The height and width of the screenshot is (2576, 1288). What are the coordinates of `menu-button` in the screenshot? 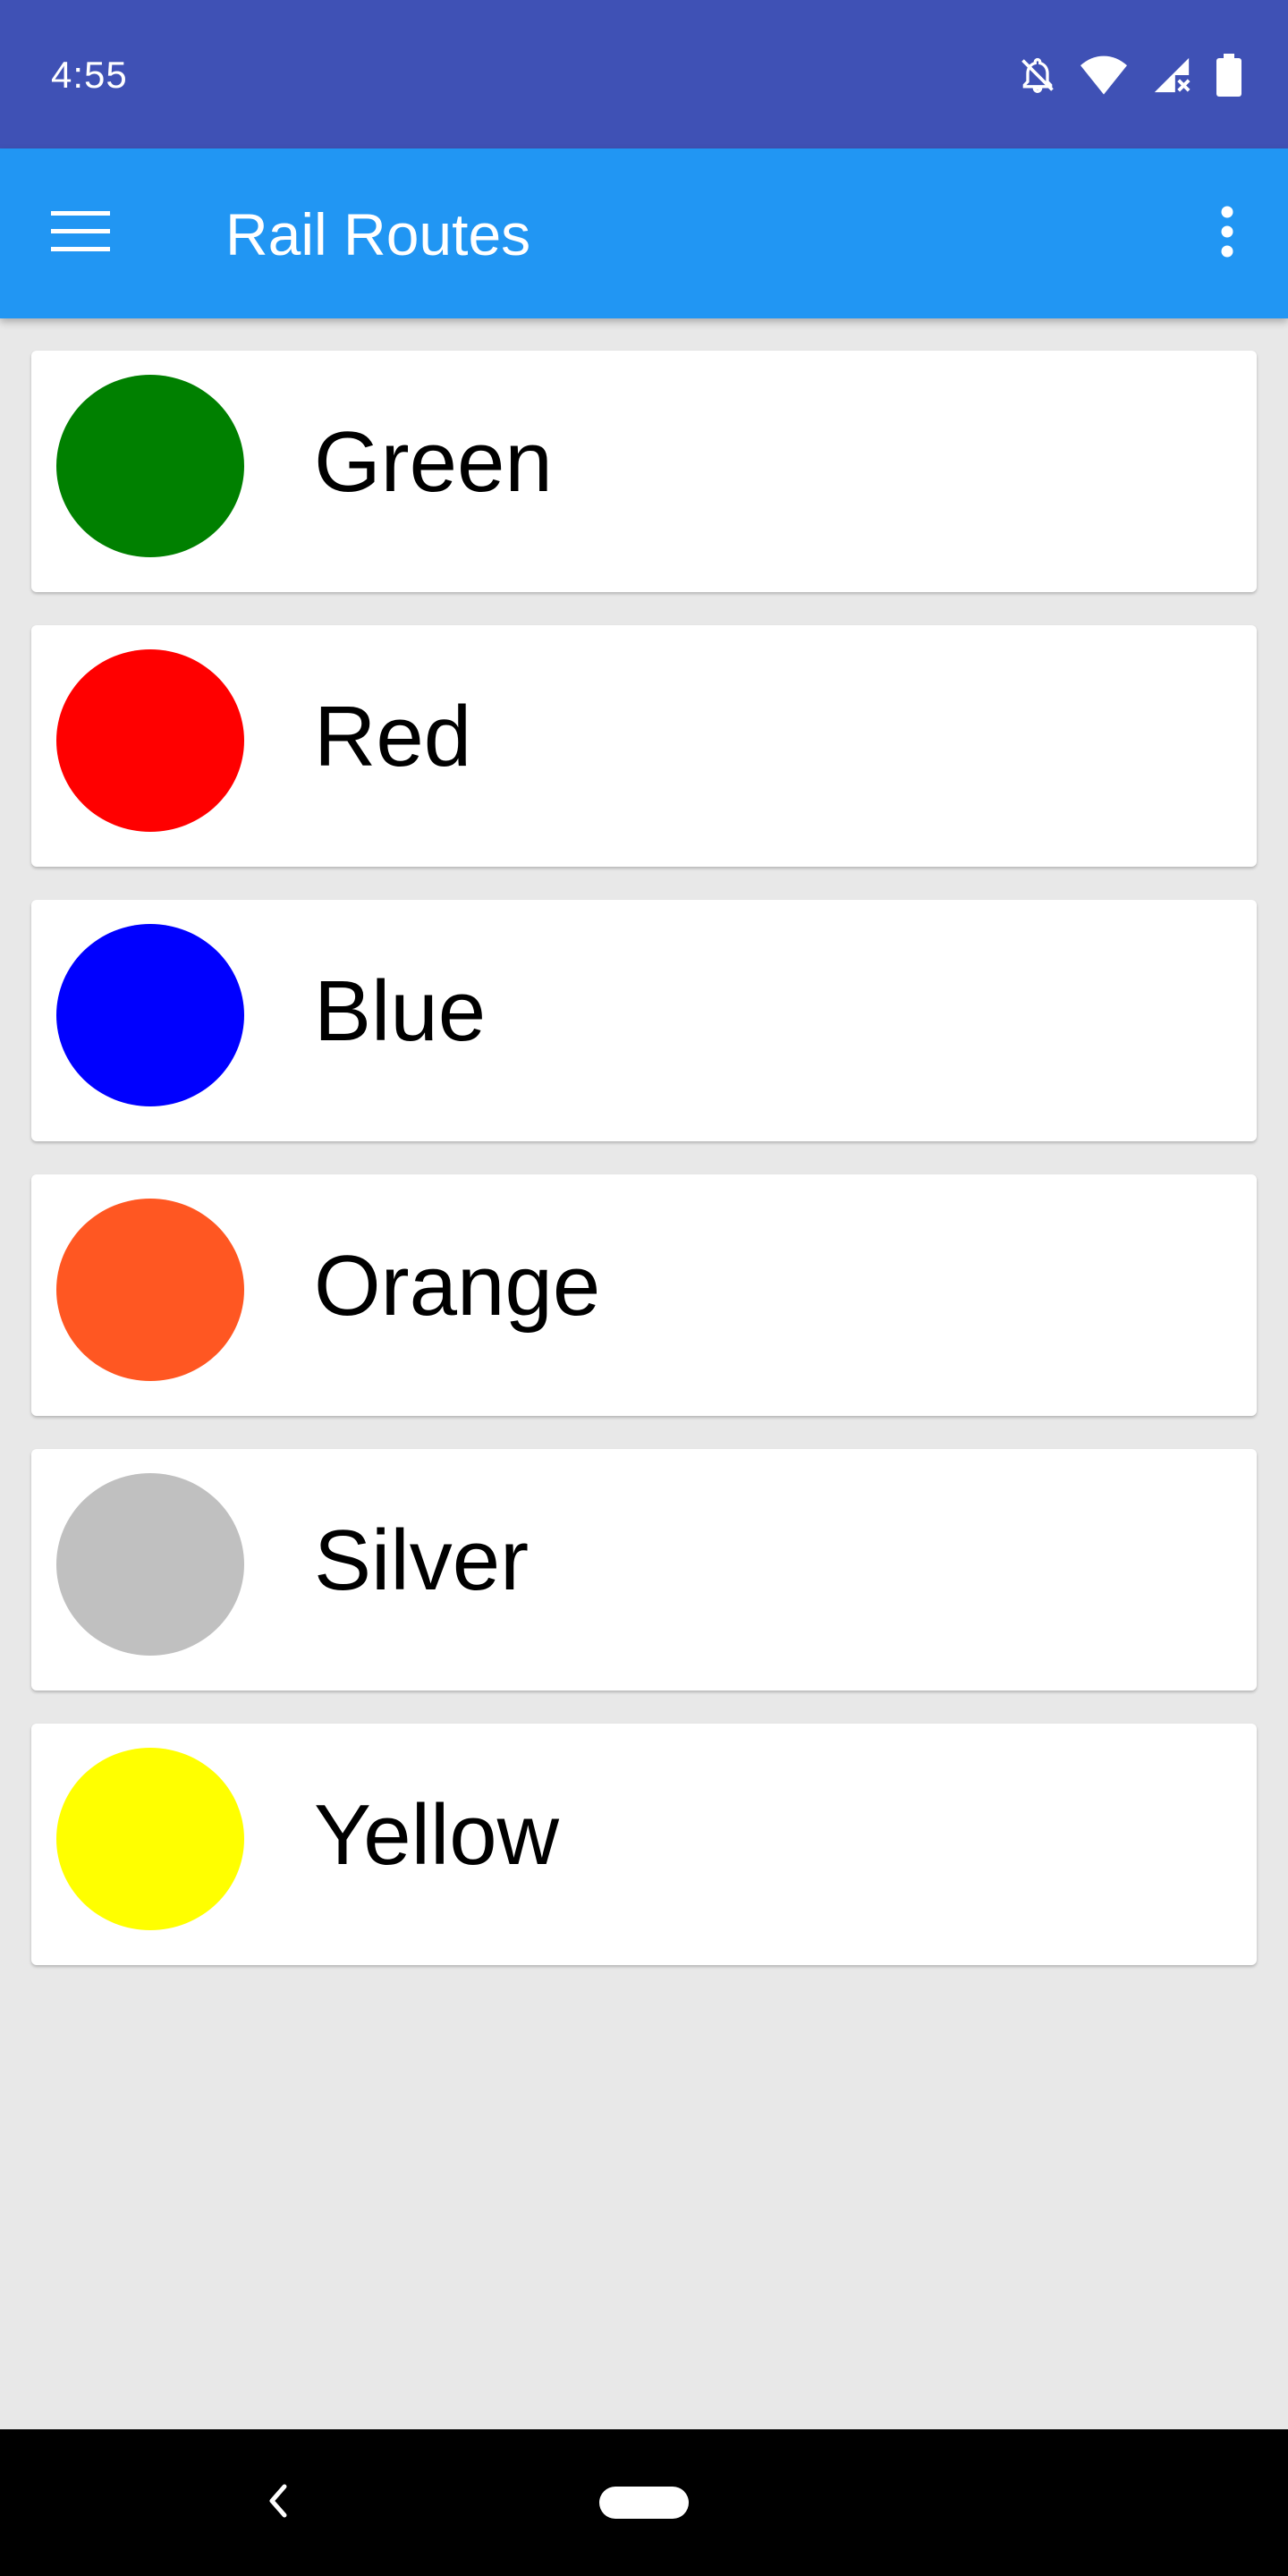 It's located at (80, 233).